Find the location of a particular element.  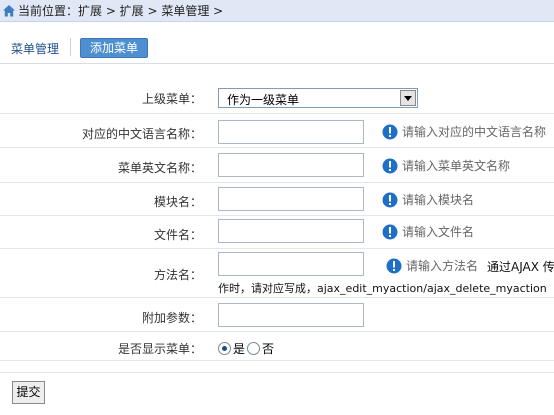

row-cn-name: 对应的中文语言名称： 请输入对应的中文语言名称 is located at coordinates (277, 131).